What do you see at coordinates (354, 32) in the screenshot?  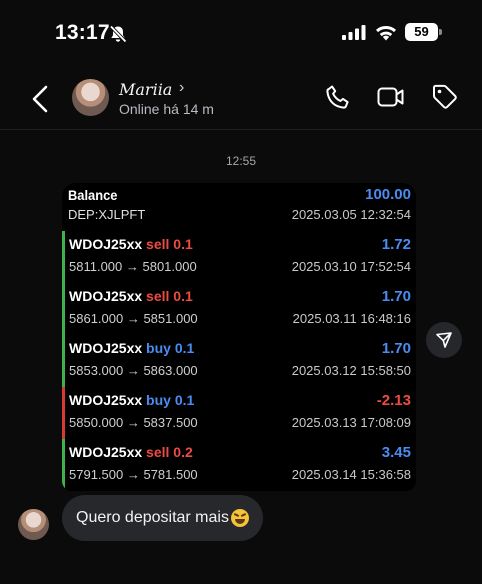 I see `cellular-signal-icon` at bounding box center [354, 32].